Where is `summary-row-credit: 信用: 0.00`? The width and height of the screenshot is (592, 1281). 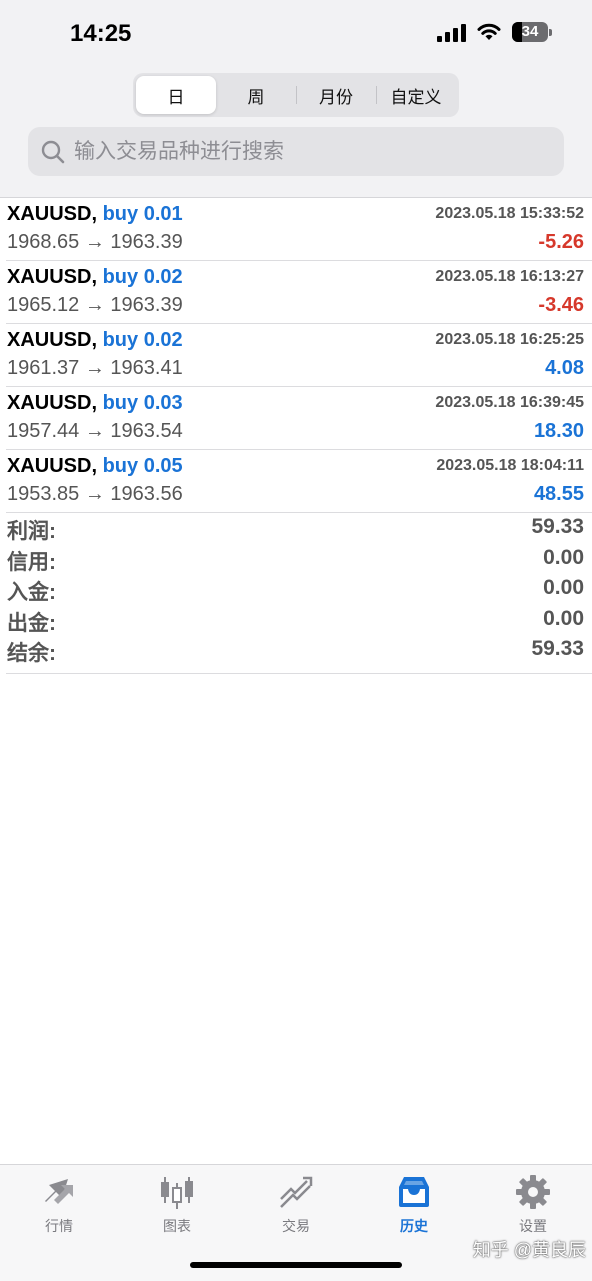
summary-row-credit: 信用: 0.00 is located at coordinates (299, 561).